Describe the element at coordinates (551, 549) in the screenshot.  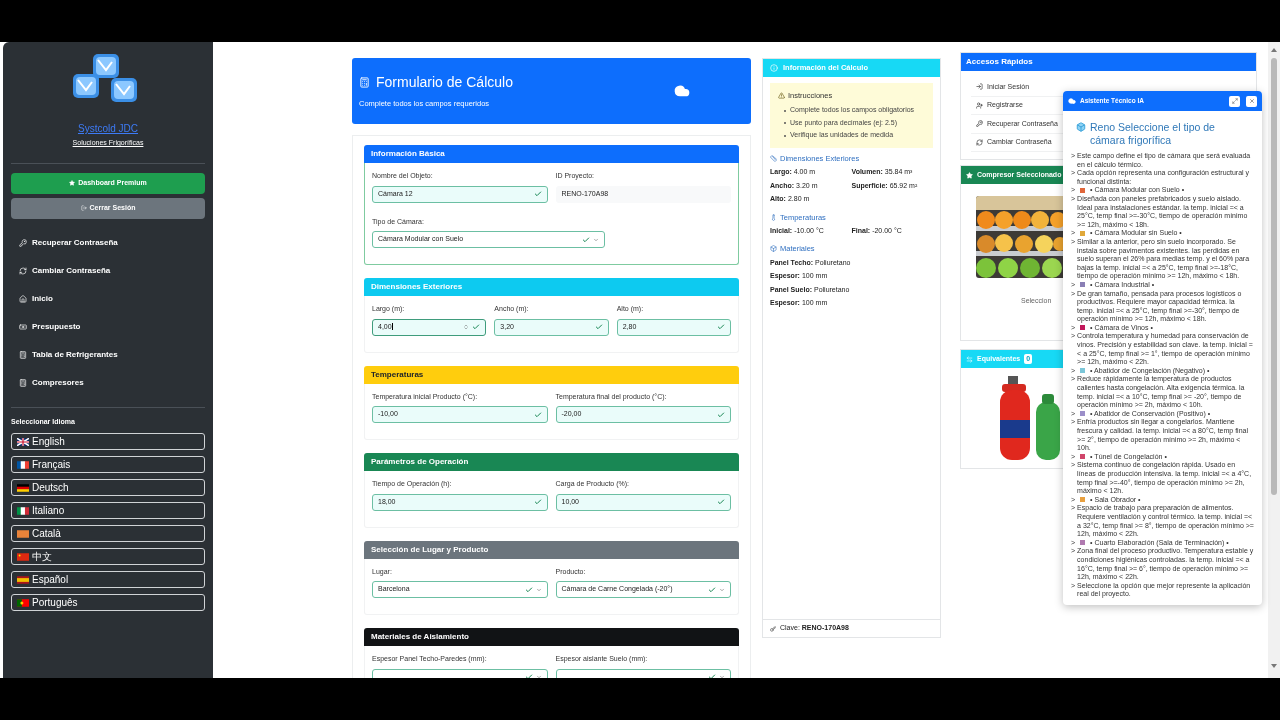
I see `section-header: Selección de Lugar y Producto` at that location.